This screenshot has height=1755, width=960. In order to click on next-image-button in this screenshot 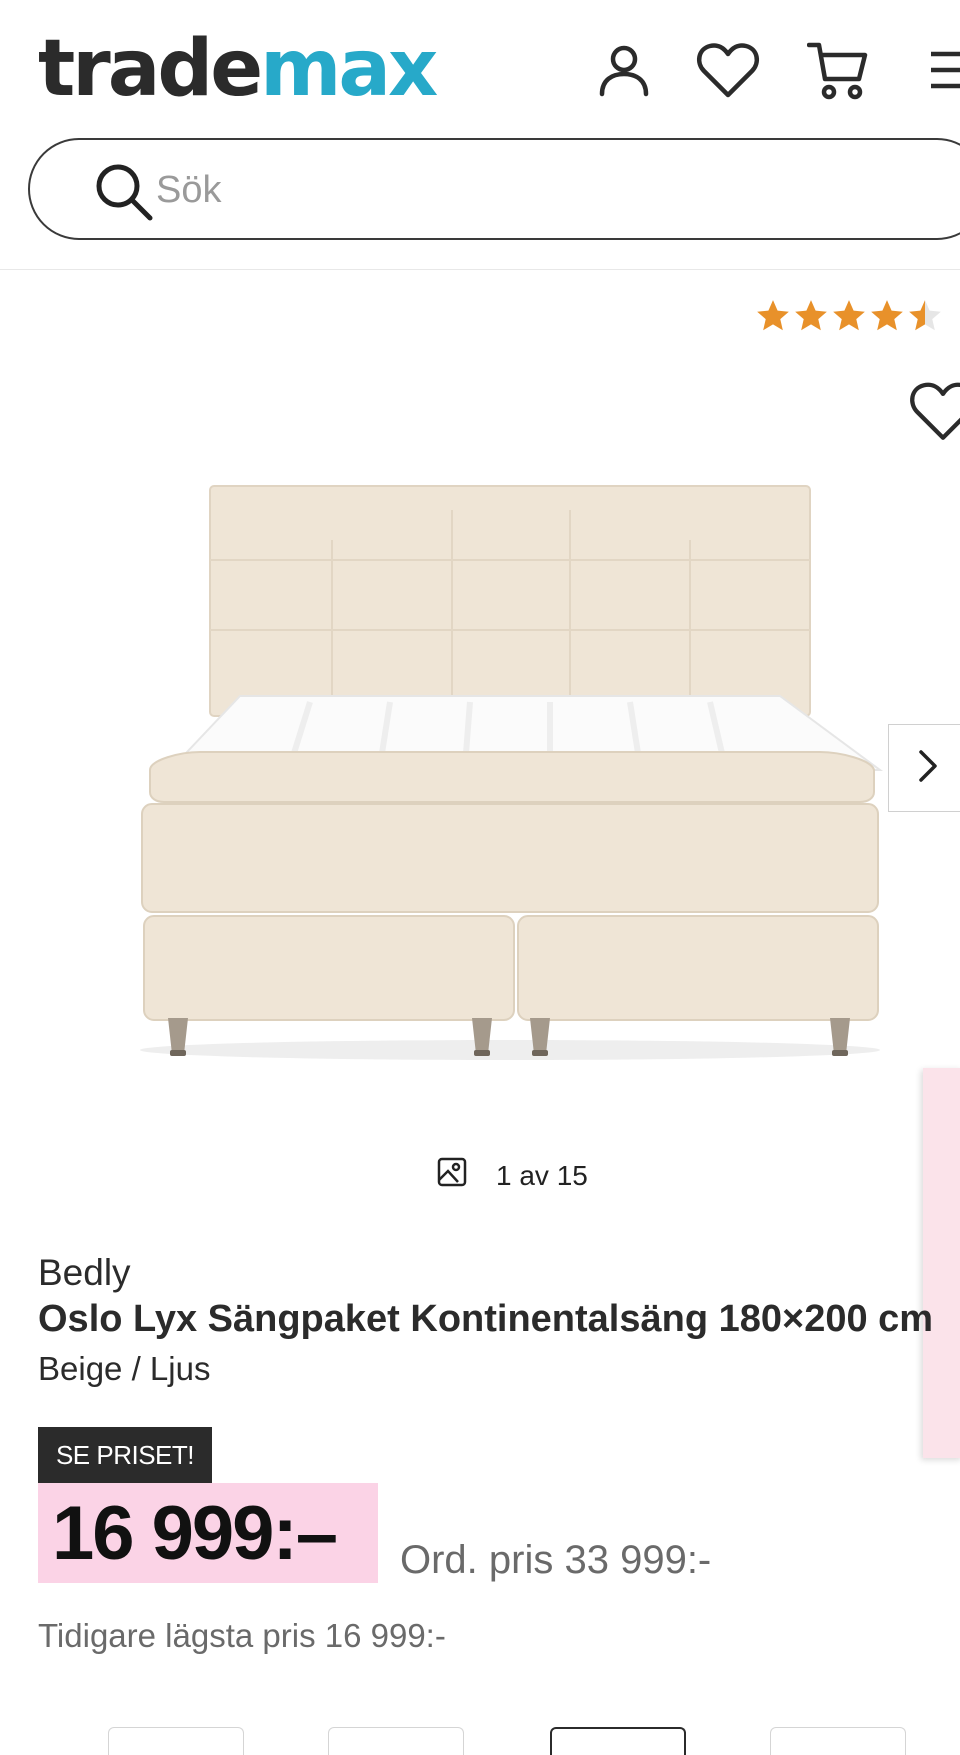, I will do `click(924, 768)`.